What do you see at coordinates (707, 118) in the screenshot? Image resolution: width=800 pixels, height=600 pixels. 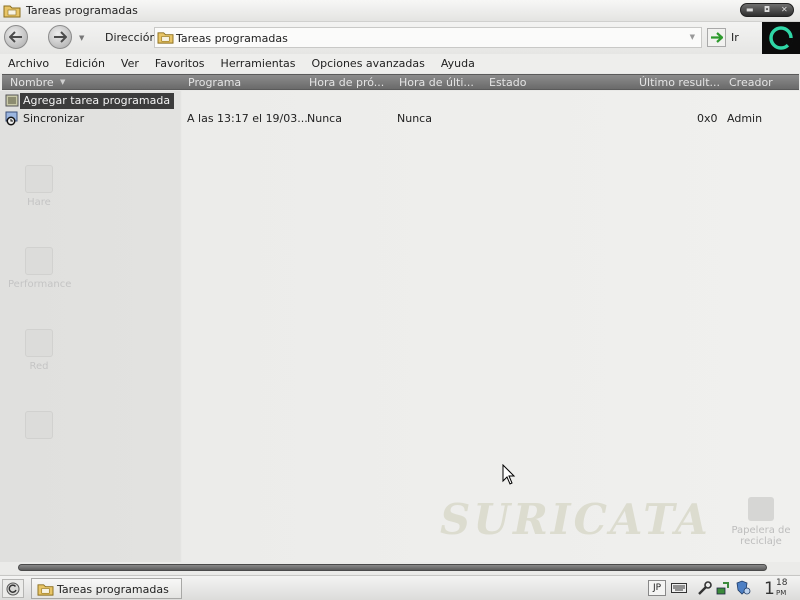 I see `task-last-result: 0x0` at bounding box center [707, 118].